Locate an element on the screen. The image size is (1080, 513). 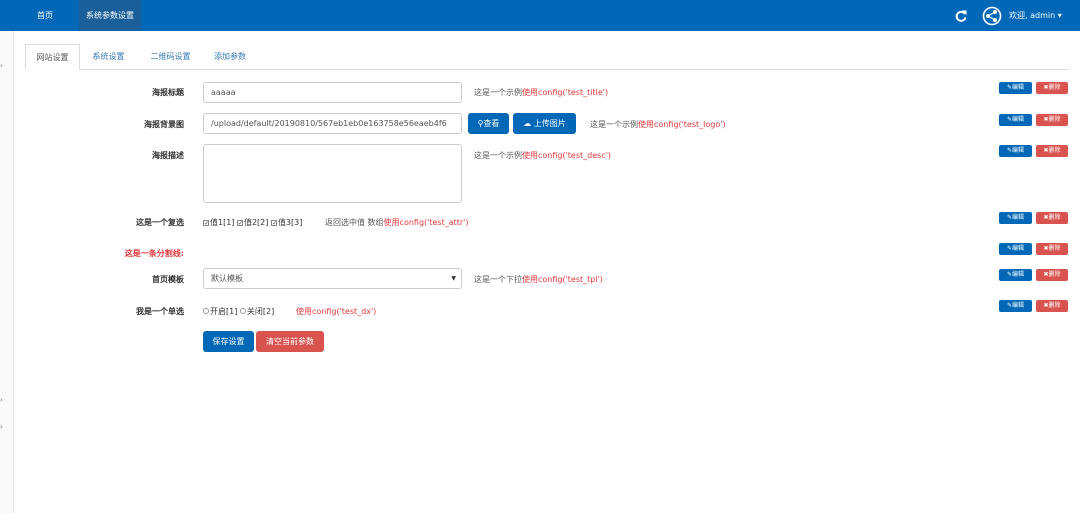
upload-image-button: ☁ 上传图片 is located at coordinates (544, 123).